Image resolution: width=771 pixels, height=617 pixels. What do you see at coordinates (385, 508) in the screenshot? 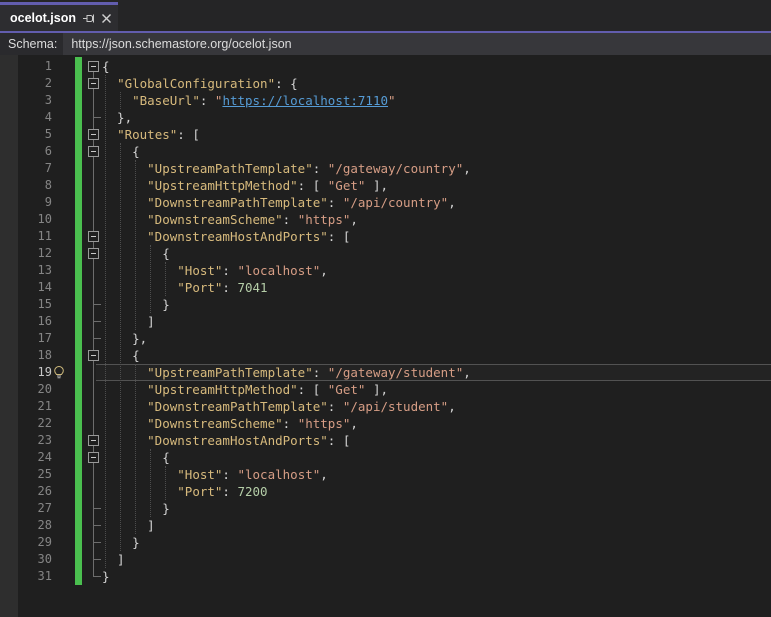
I see `code-line: 27 }` at bounding box center [385, 508].